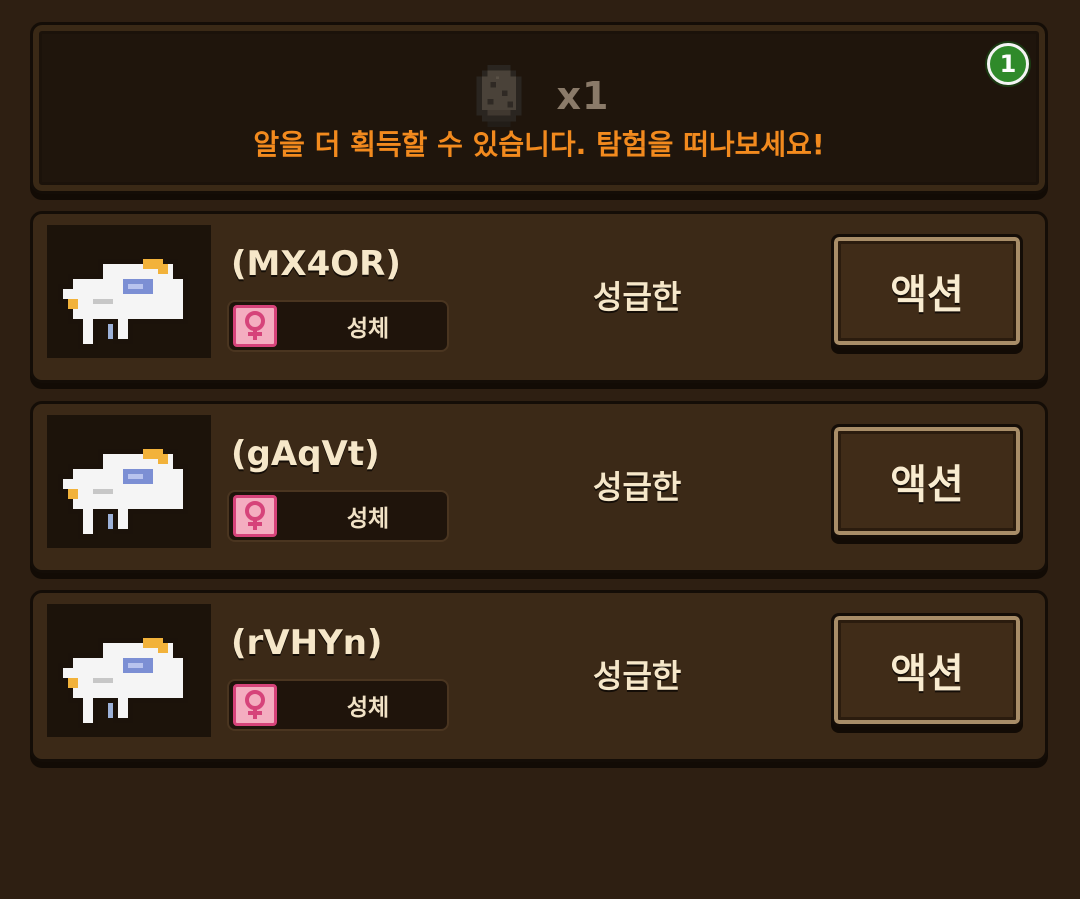 The image size is (1080, 899). I want to click on creature-name: (rVHYn), so click(307, 643).